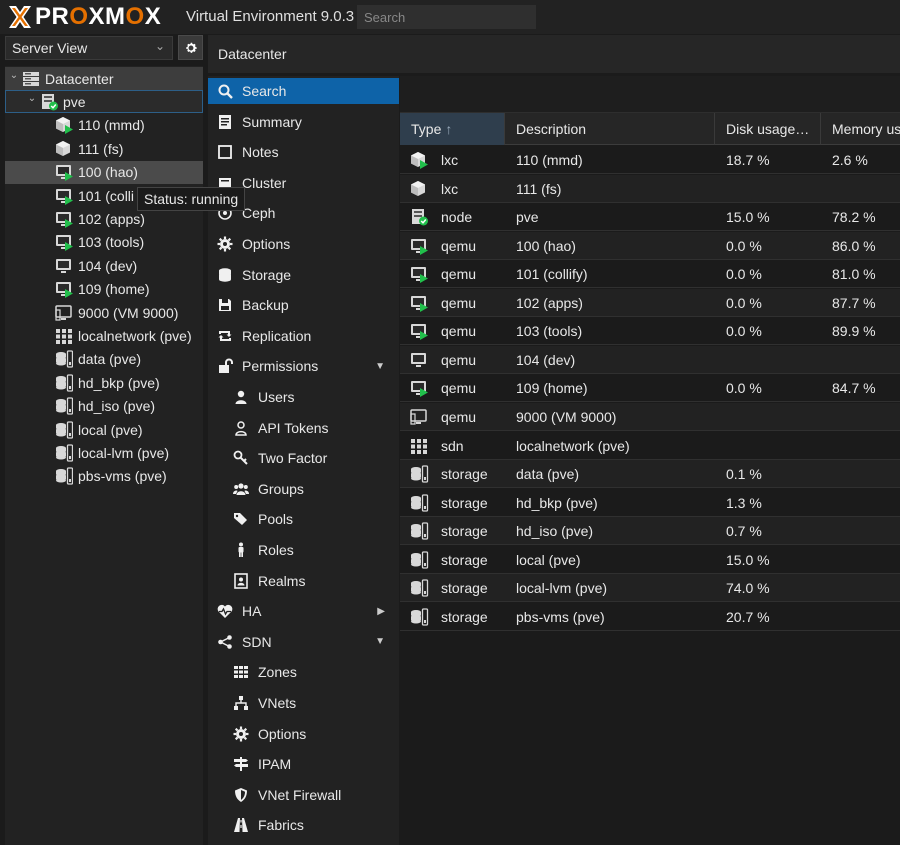 Image resolution: width=900 pixels, height=845 pixels. I want to click on nav-item-api-tokens: API Tokens, so click(303, 428).